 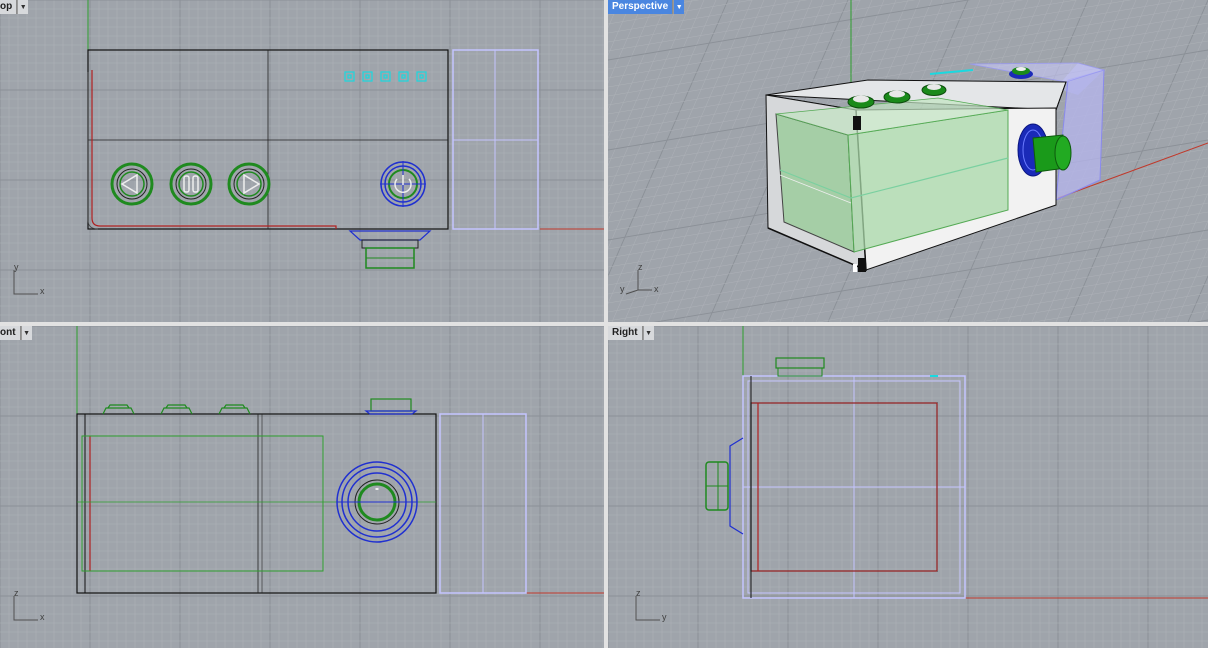 I want to click on front-viewport-tab: ont ▼, so click(x=16, y=333).